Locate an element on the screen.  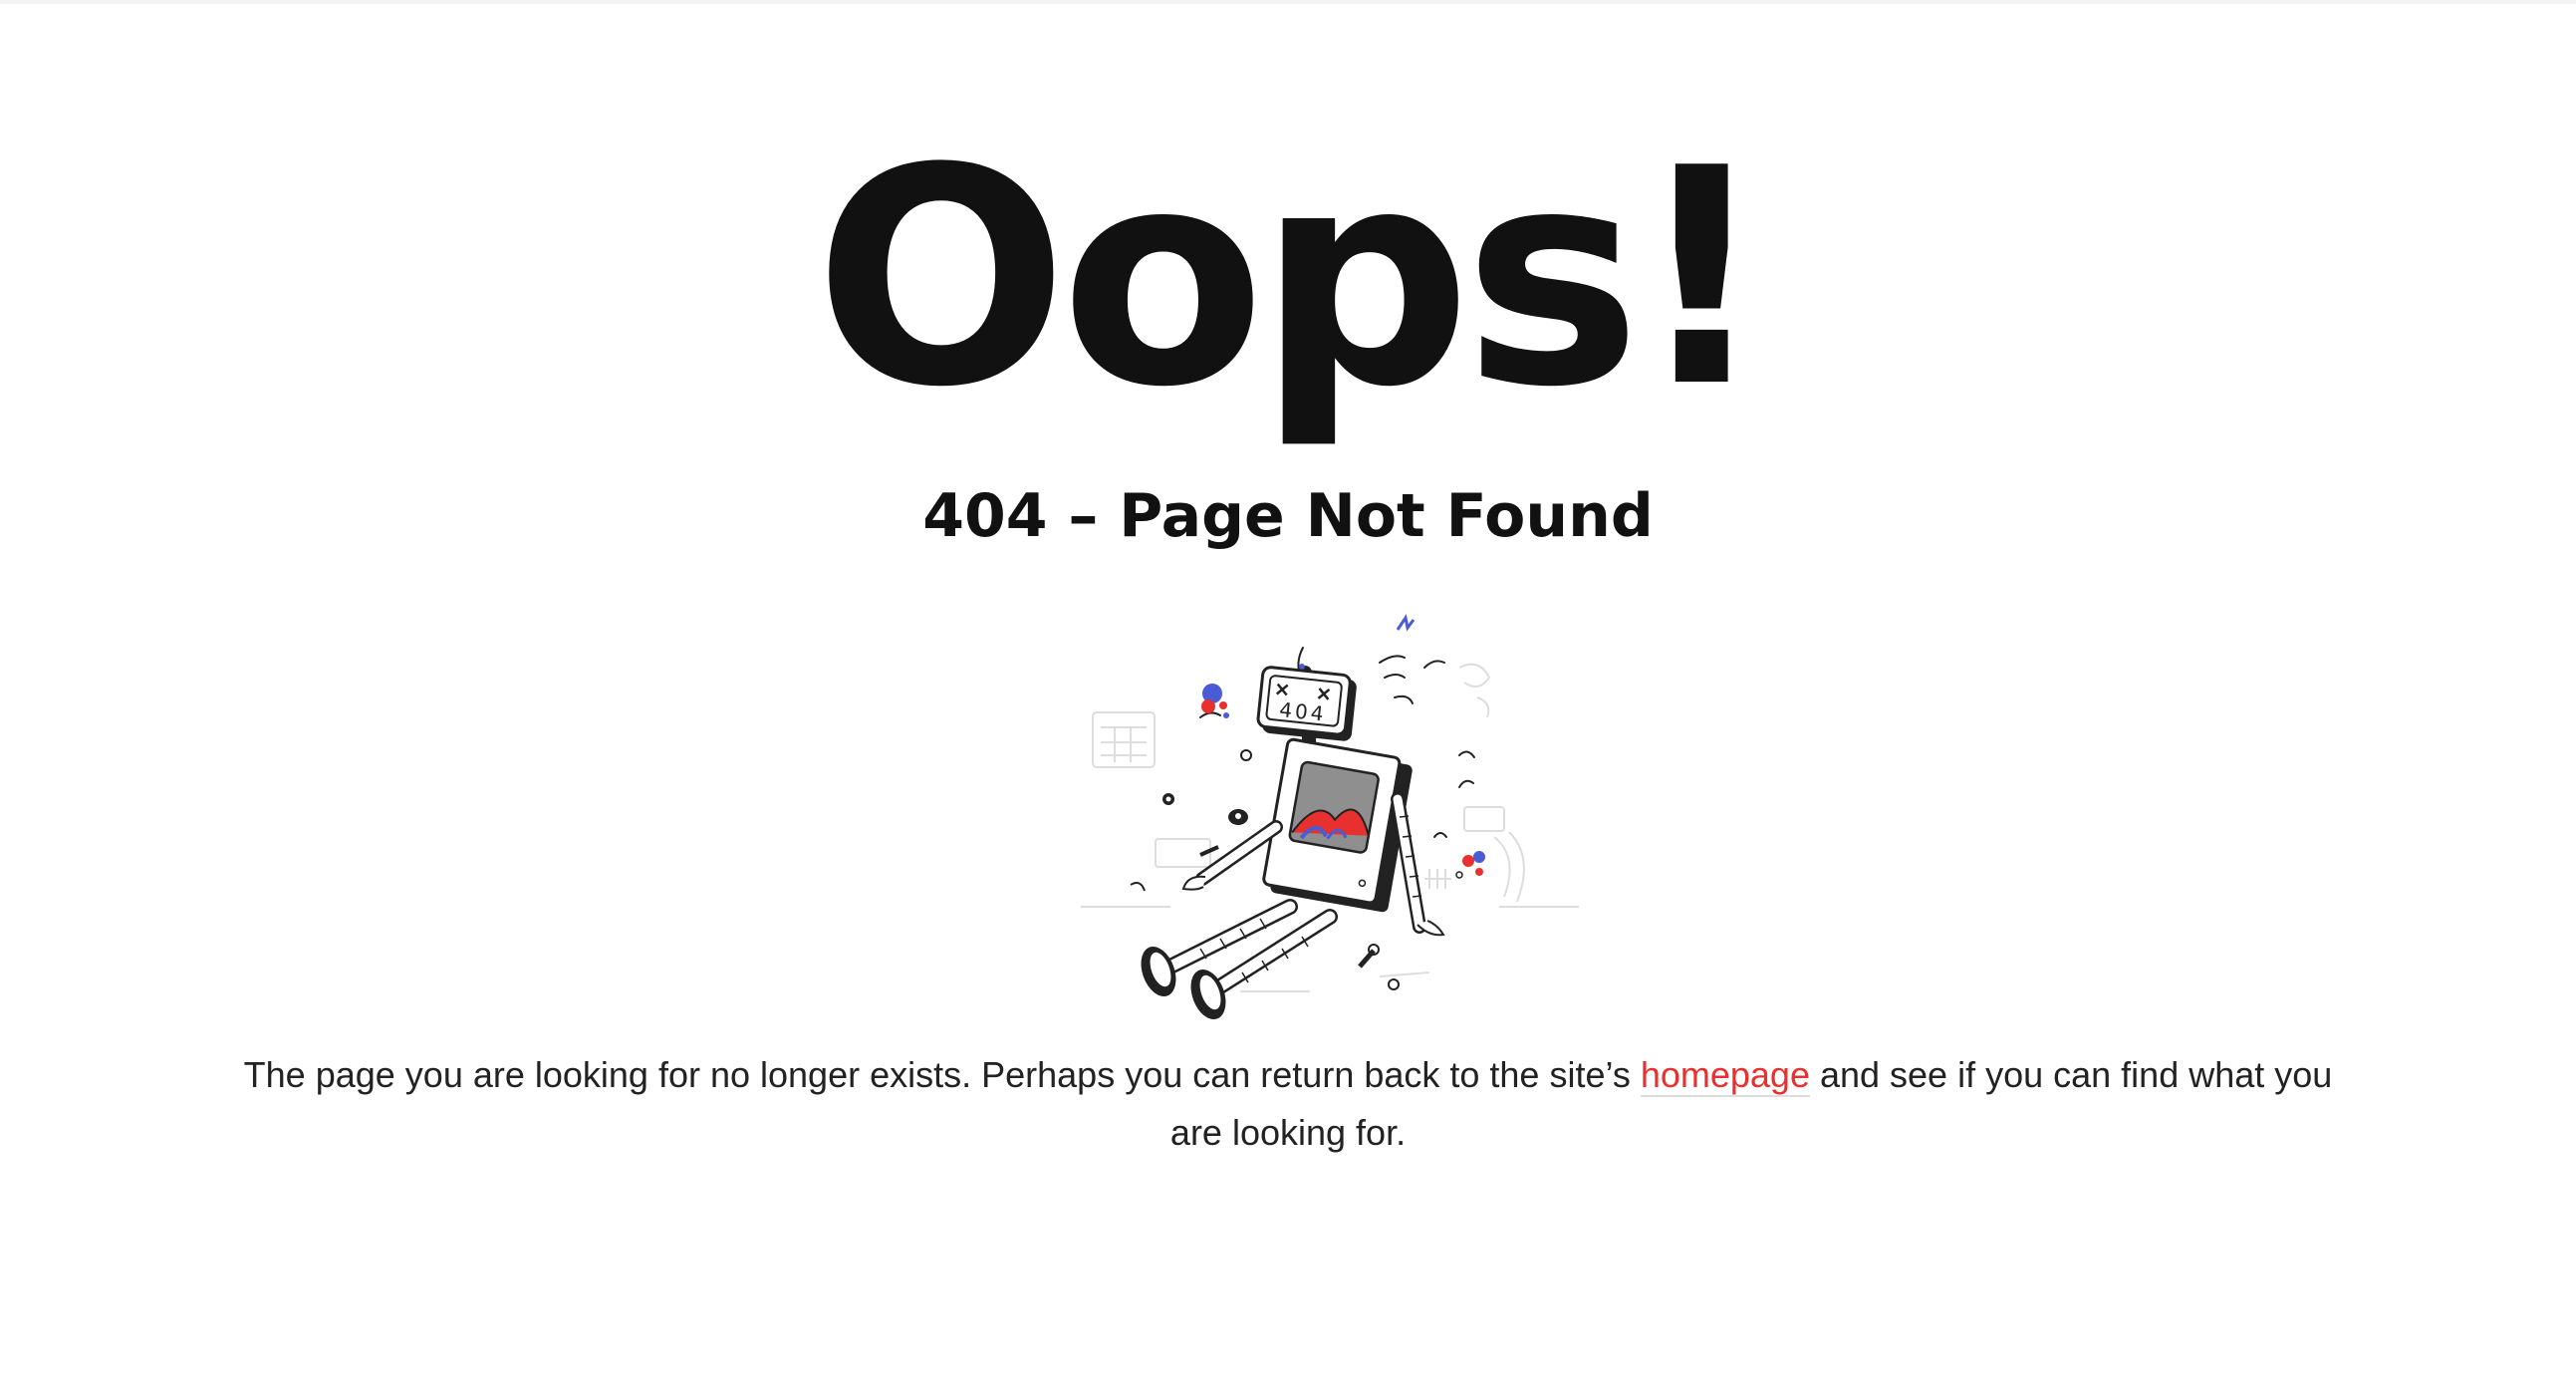
top-border is located at coordinates (1288, 2).